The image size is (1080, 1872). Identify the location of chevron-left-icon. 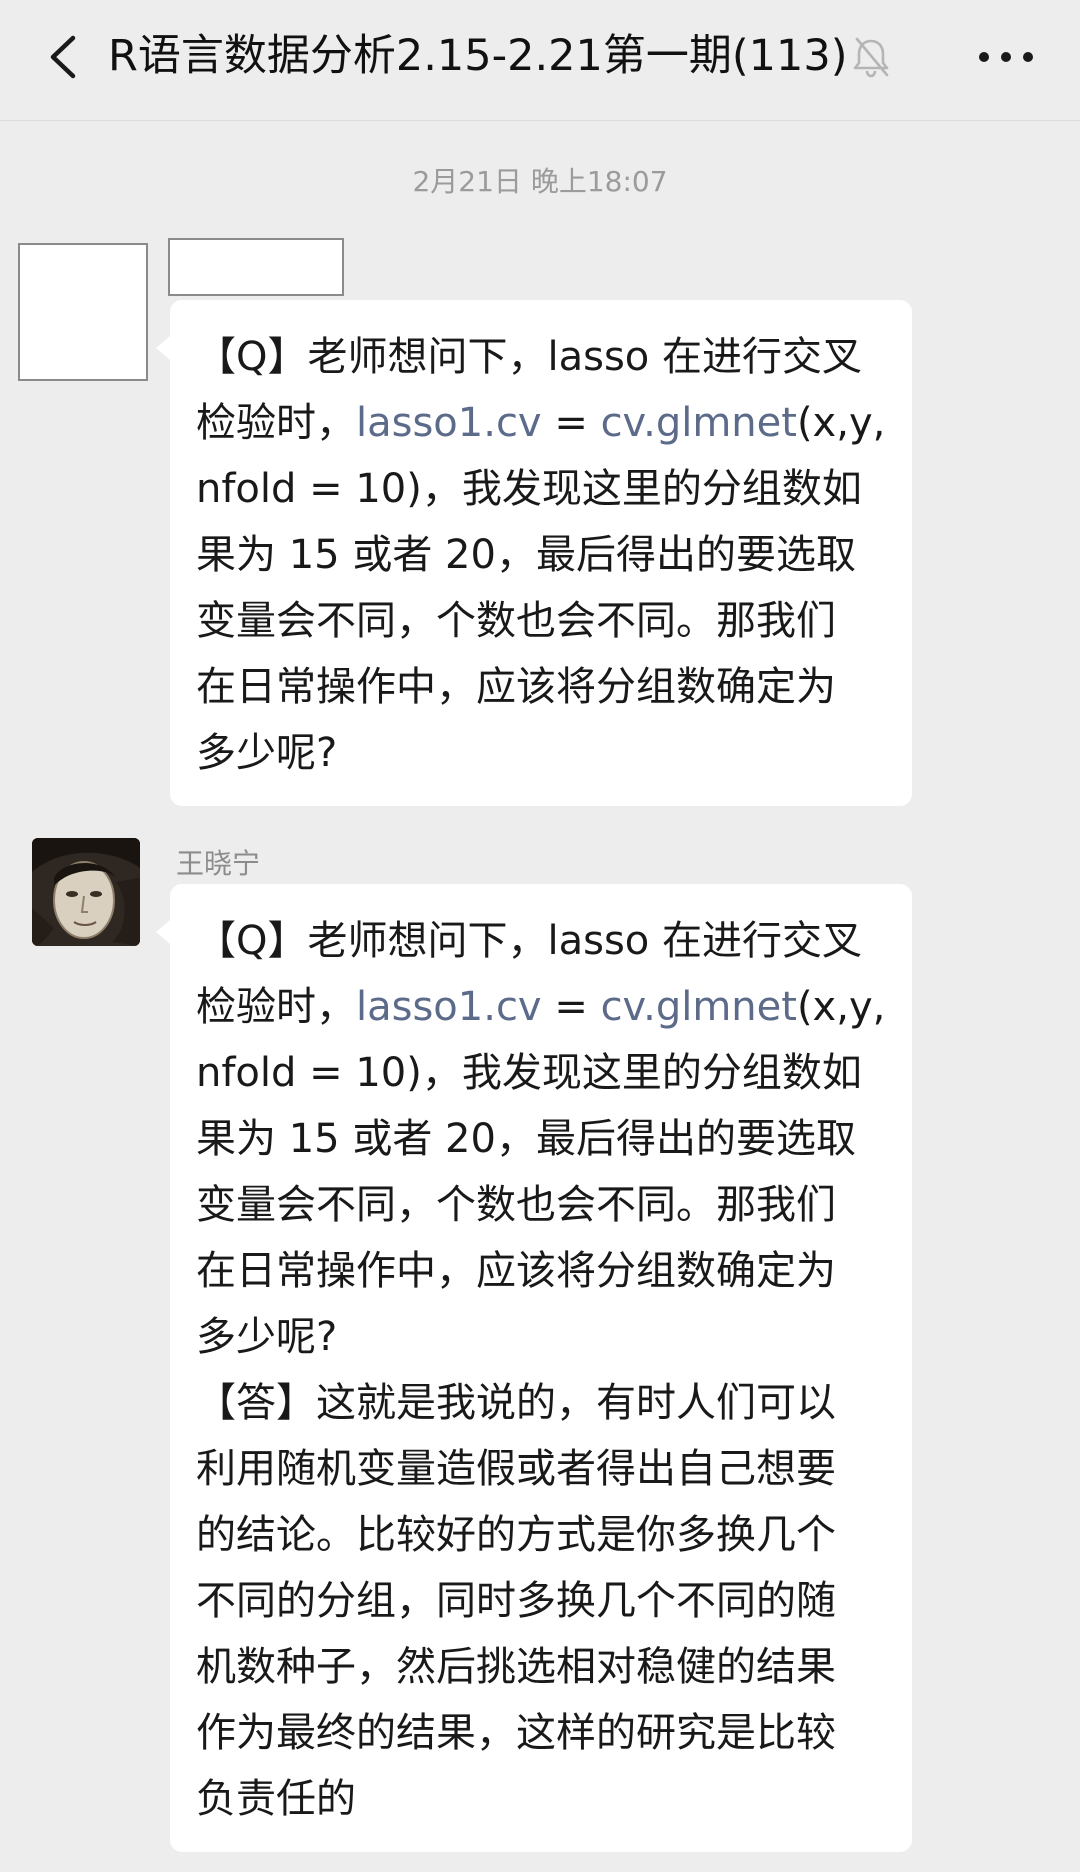
(63, 57).